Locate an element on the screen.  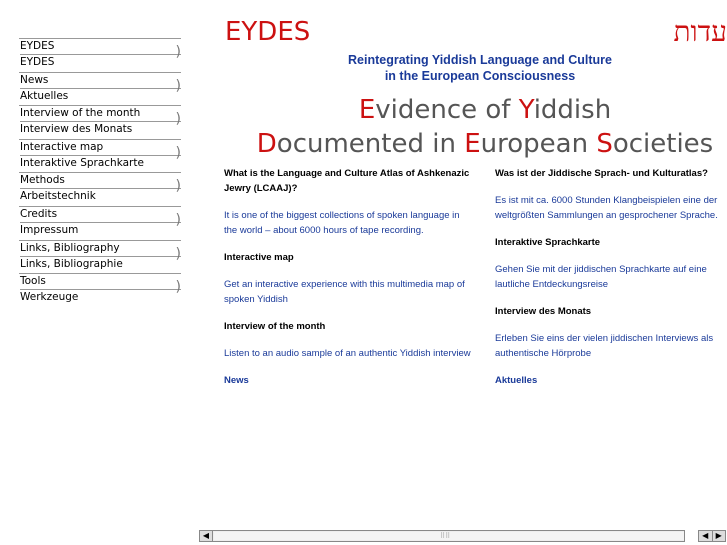
nav-item-credits: Credits Impressum ) is located at coordinates (100, 222).